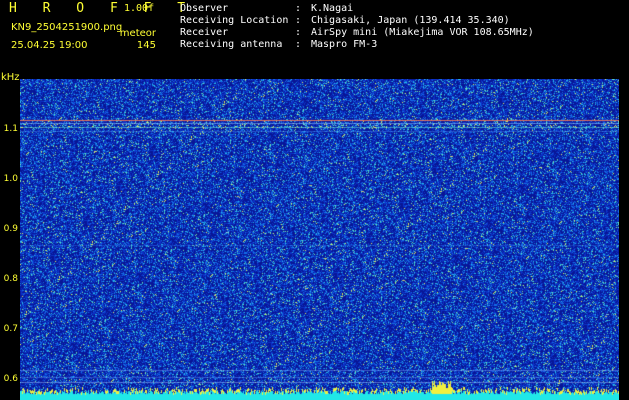 The height and width of the screenshot is (400, 629). Describe the element at coordinates (102, 8) in the screenshot. I see `app-title: H R O F F T` at that location.